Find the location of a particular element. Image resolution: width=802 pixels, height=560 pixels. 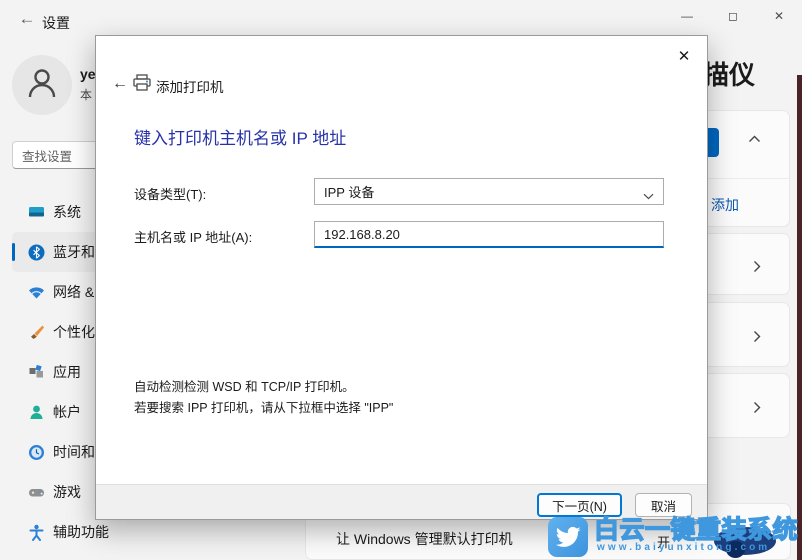

sidebar-item-label: 网络 & is located at coordinates (74, 292).